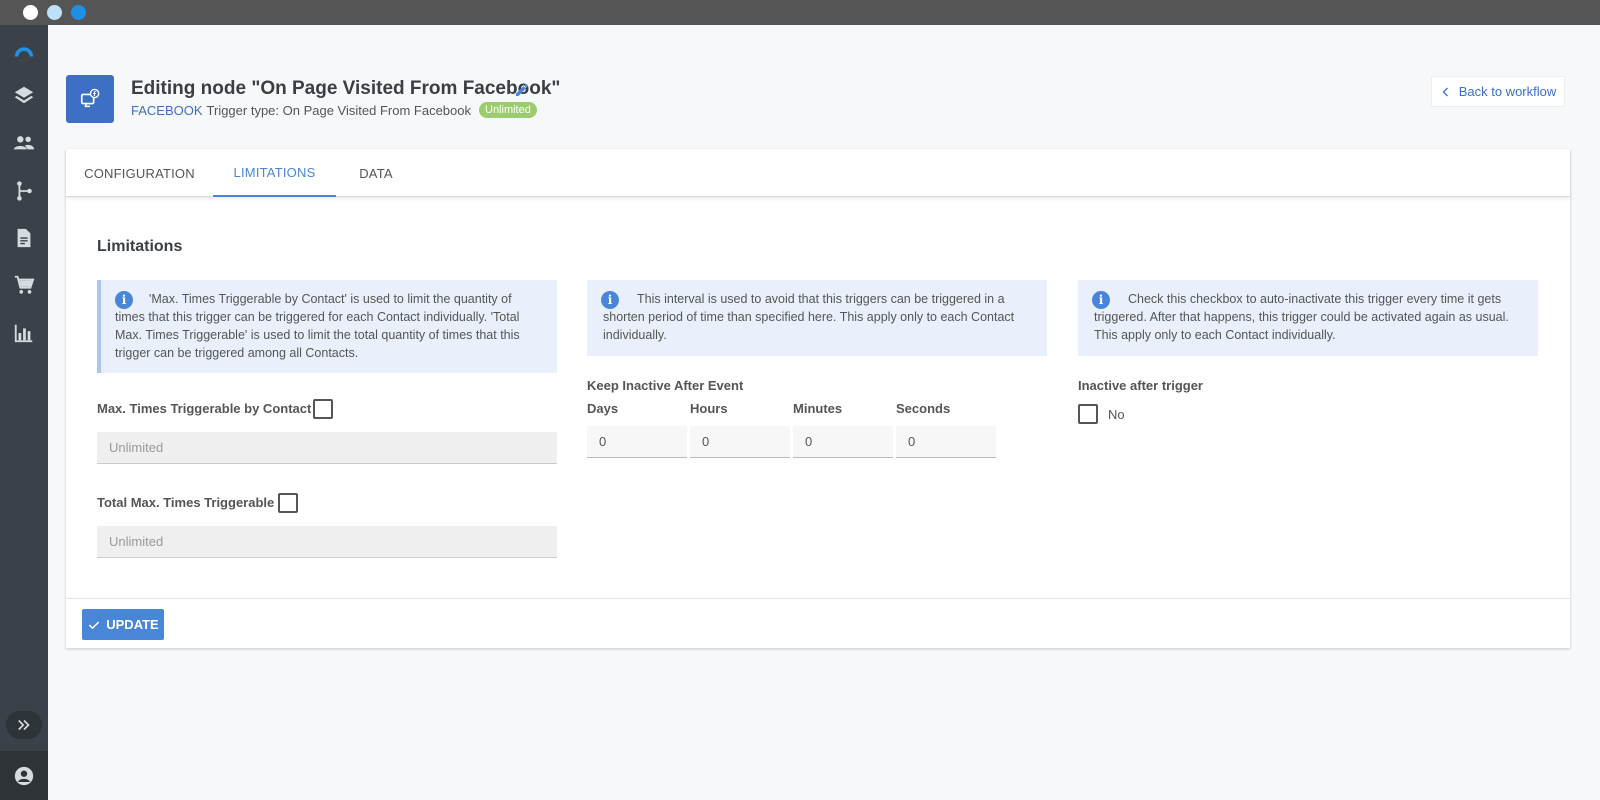 The width and height of the screenshot is (1600, 800). Describe the element at coordinates (522, 90) in the screenshot. I see `pencil-icon` at that location.